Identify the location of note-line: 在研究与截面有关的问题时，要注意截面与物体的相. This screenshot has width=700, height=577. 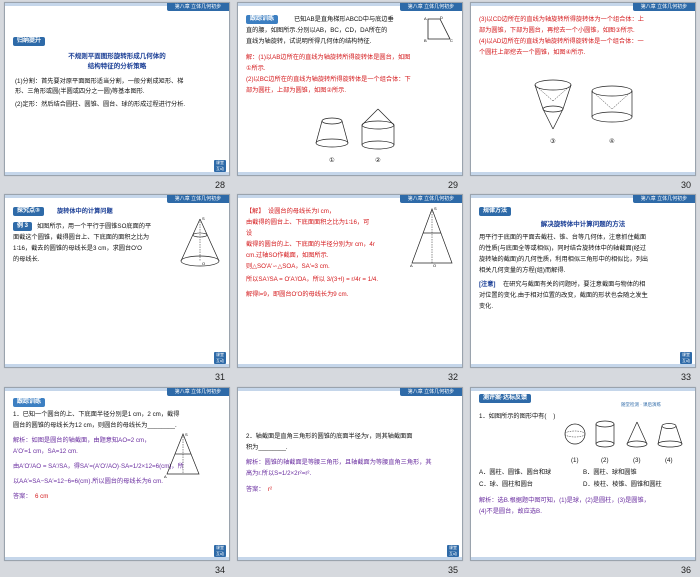
(574, 284).